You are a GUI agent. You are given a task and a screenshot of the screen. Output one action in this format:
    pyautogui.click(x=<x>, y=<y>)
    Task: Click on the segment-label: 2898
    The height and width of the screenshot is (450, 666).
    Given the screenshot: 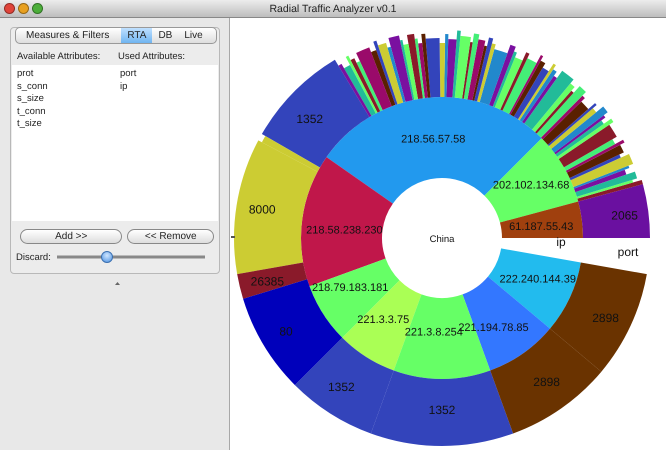 What is the action you would take?
    pyautogui.click(x=546, y=382)
    